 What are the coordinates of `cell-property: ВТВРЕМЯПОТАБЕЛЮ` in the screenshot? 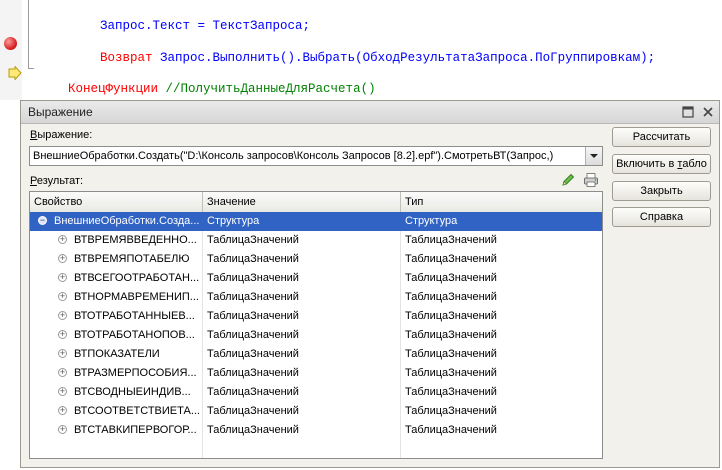 It's located at (132, 259).